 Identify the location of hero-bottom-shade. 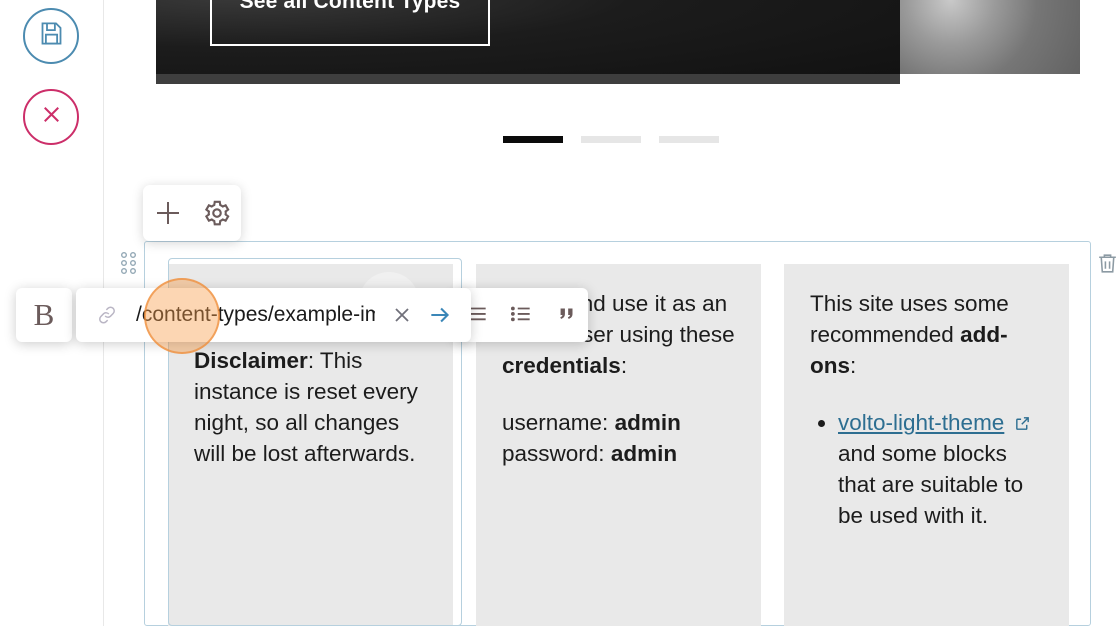
(528, 79).